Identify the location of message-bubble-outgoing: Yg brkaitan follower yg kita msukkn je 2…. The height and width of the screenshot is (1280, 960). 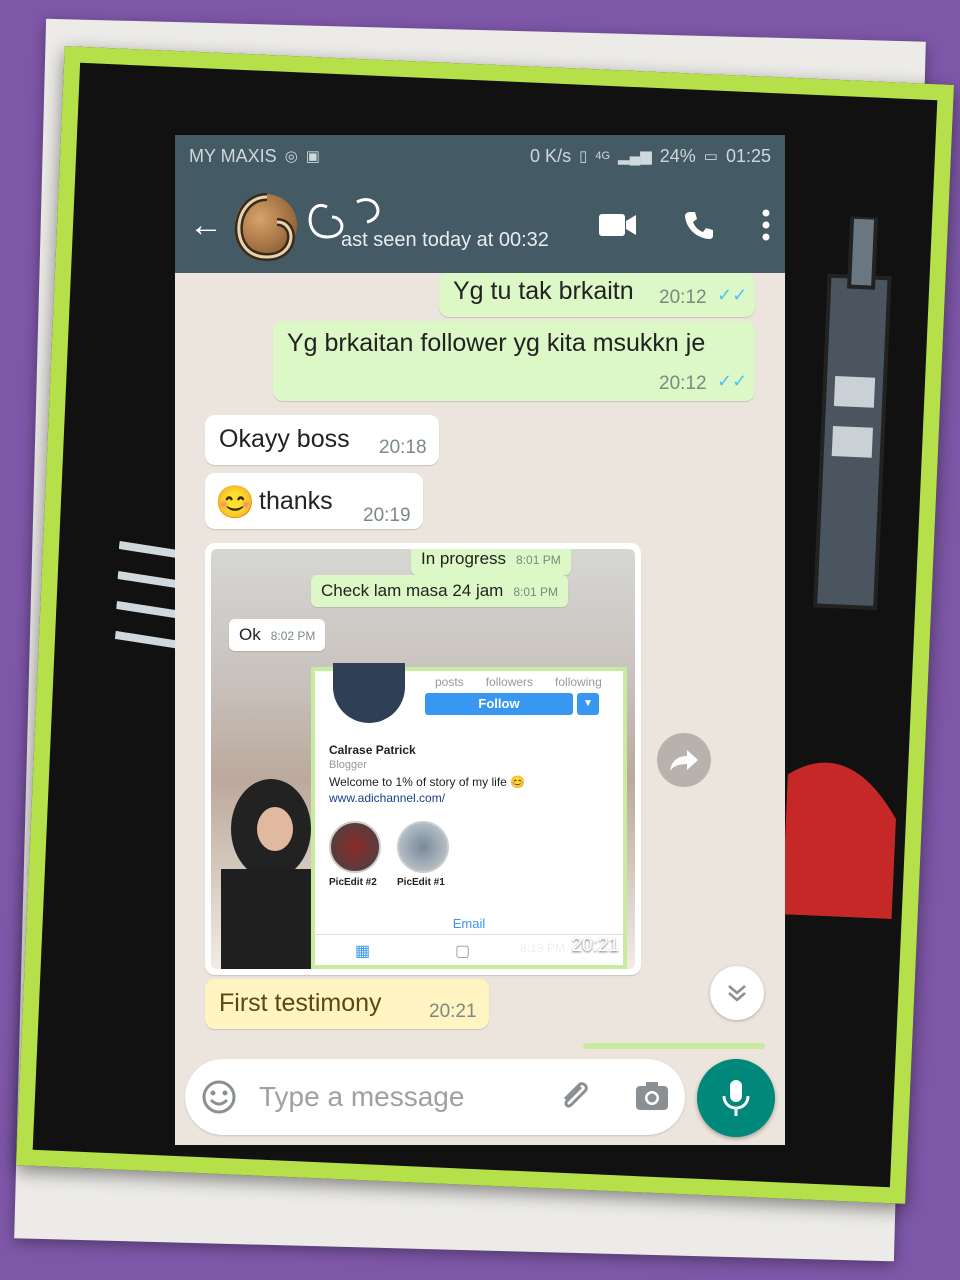
(514, 361).